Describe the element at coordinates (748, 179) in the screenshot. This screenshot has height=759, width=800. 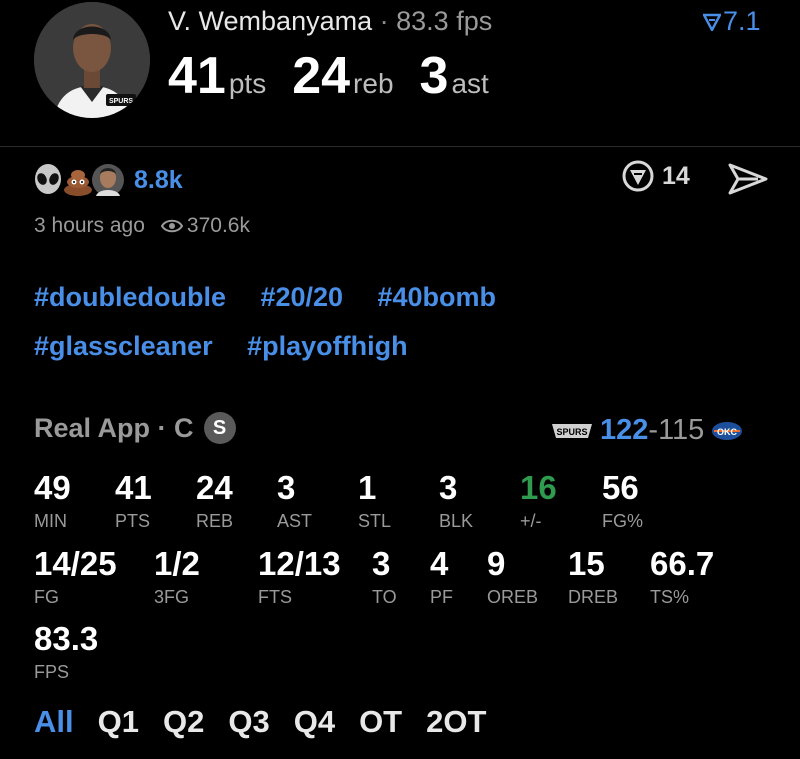
I see `send-icon` at that location.